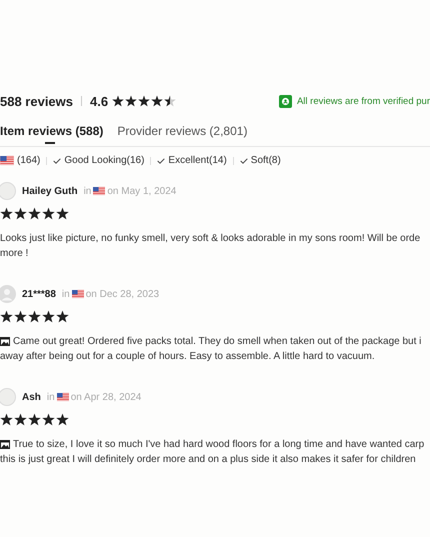  What do you see at coordinates (14, 254) in the screenshot?
I see `review-text: more !` at bounding box center [14, 254].